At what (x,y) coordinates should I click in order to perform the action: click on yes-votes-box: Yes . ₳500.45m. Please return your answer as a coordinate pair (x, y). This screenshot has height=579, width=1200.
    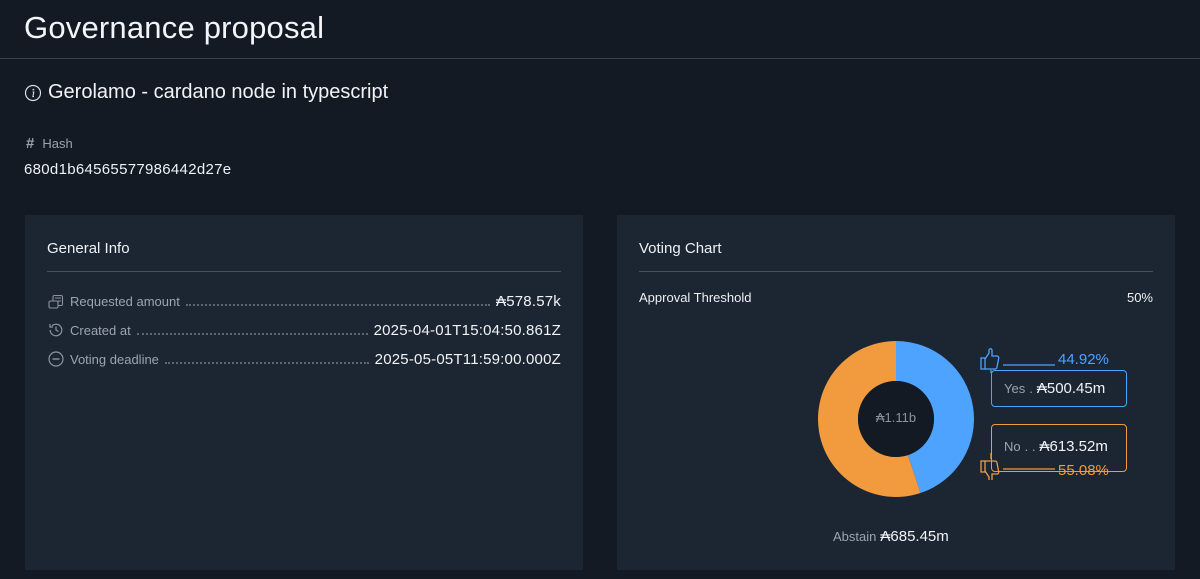
    Looking at the image, I should click on (1059, 388).